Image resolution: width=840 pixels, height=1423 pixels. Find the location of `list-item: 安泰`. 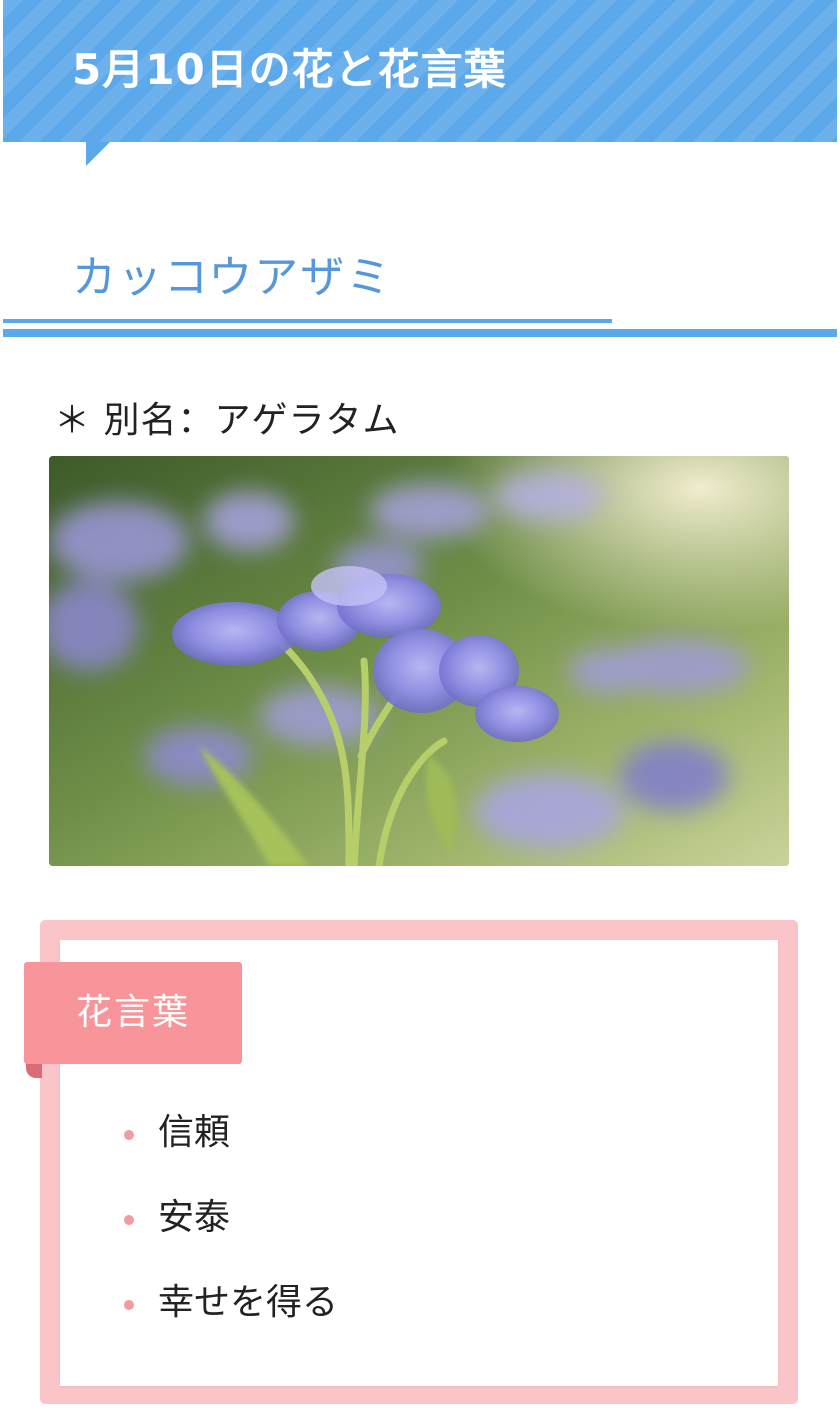

list-item: 安泰 is located at coordinates (229, 1233).